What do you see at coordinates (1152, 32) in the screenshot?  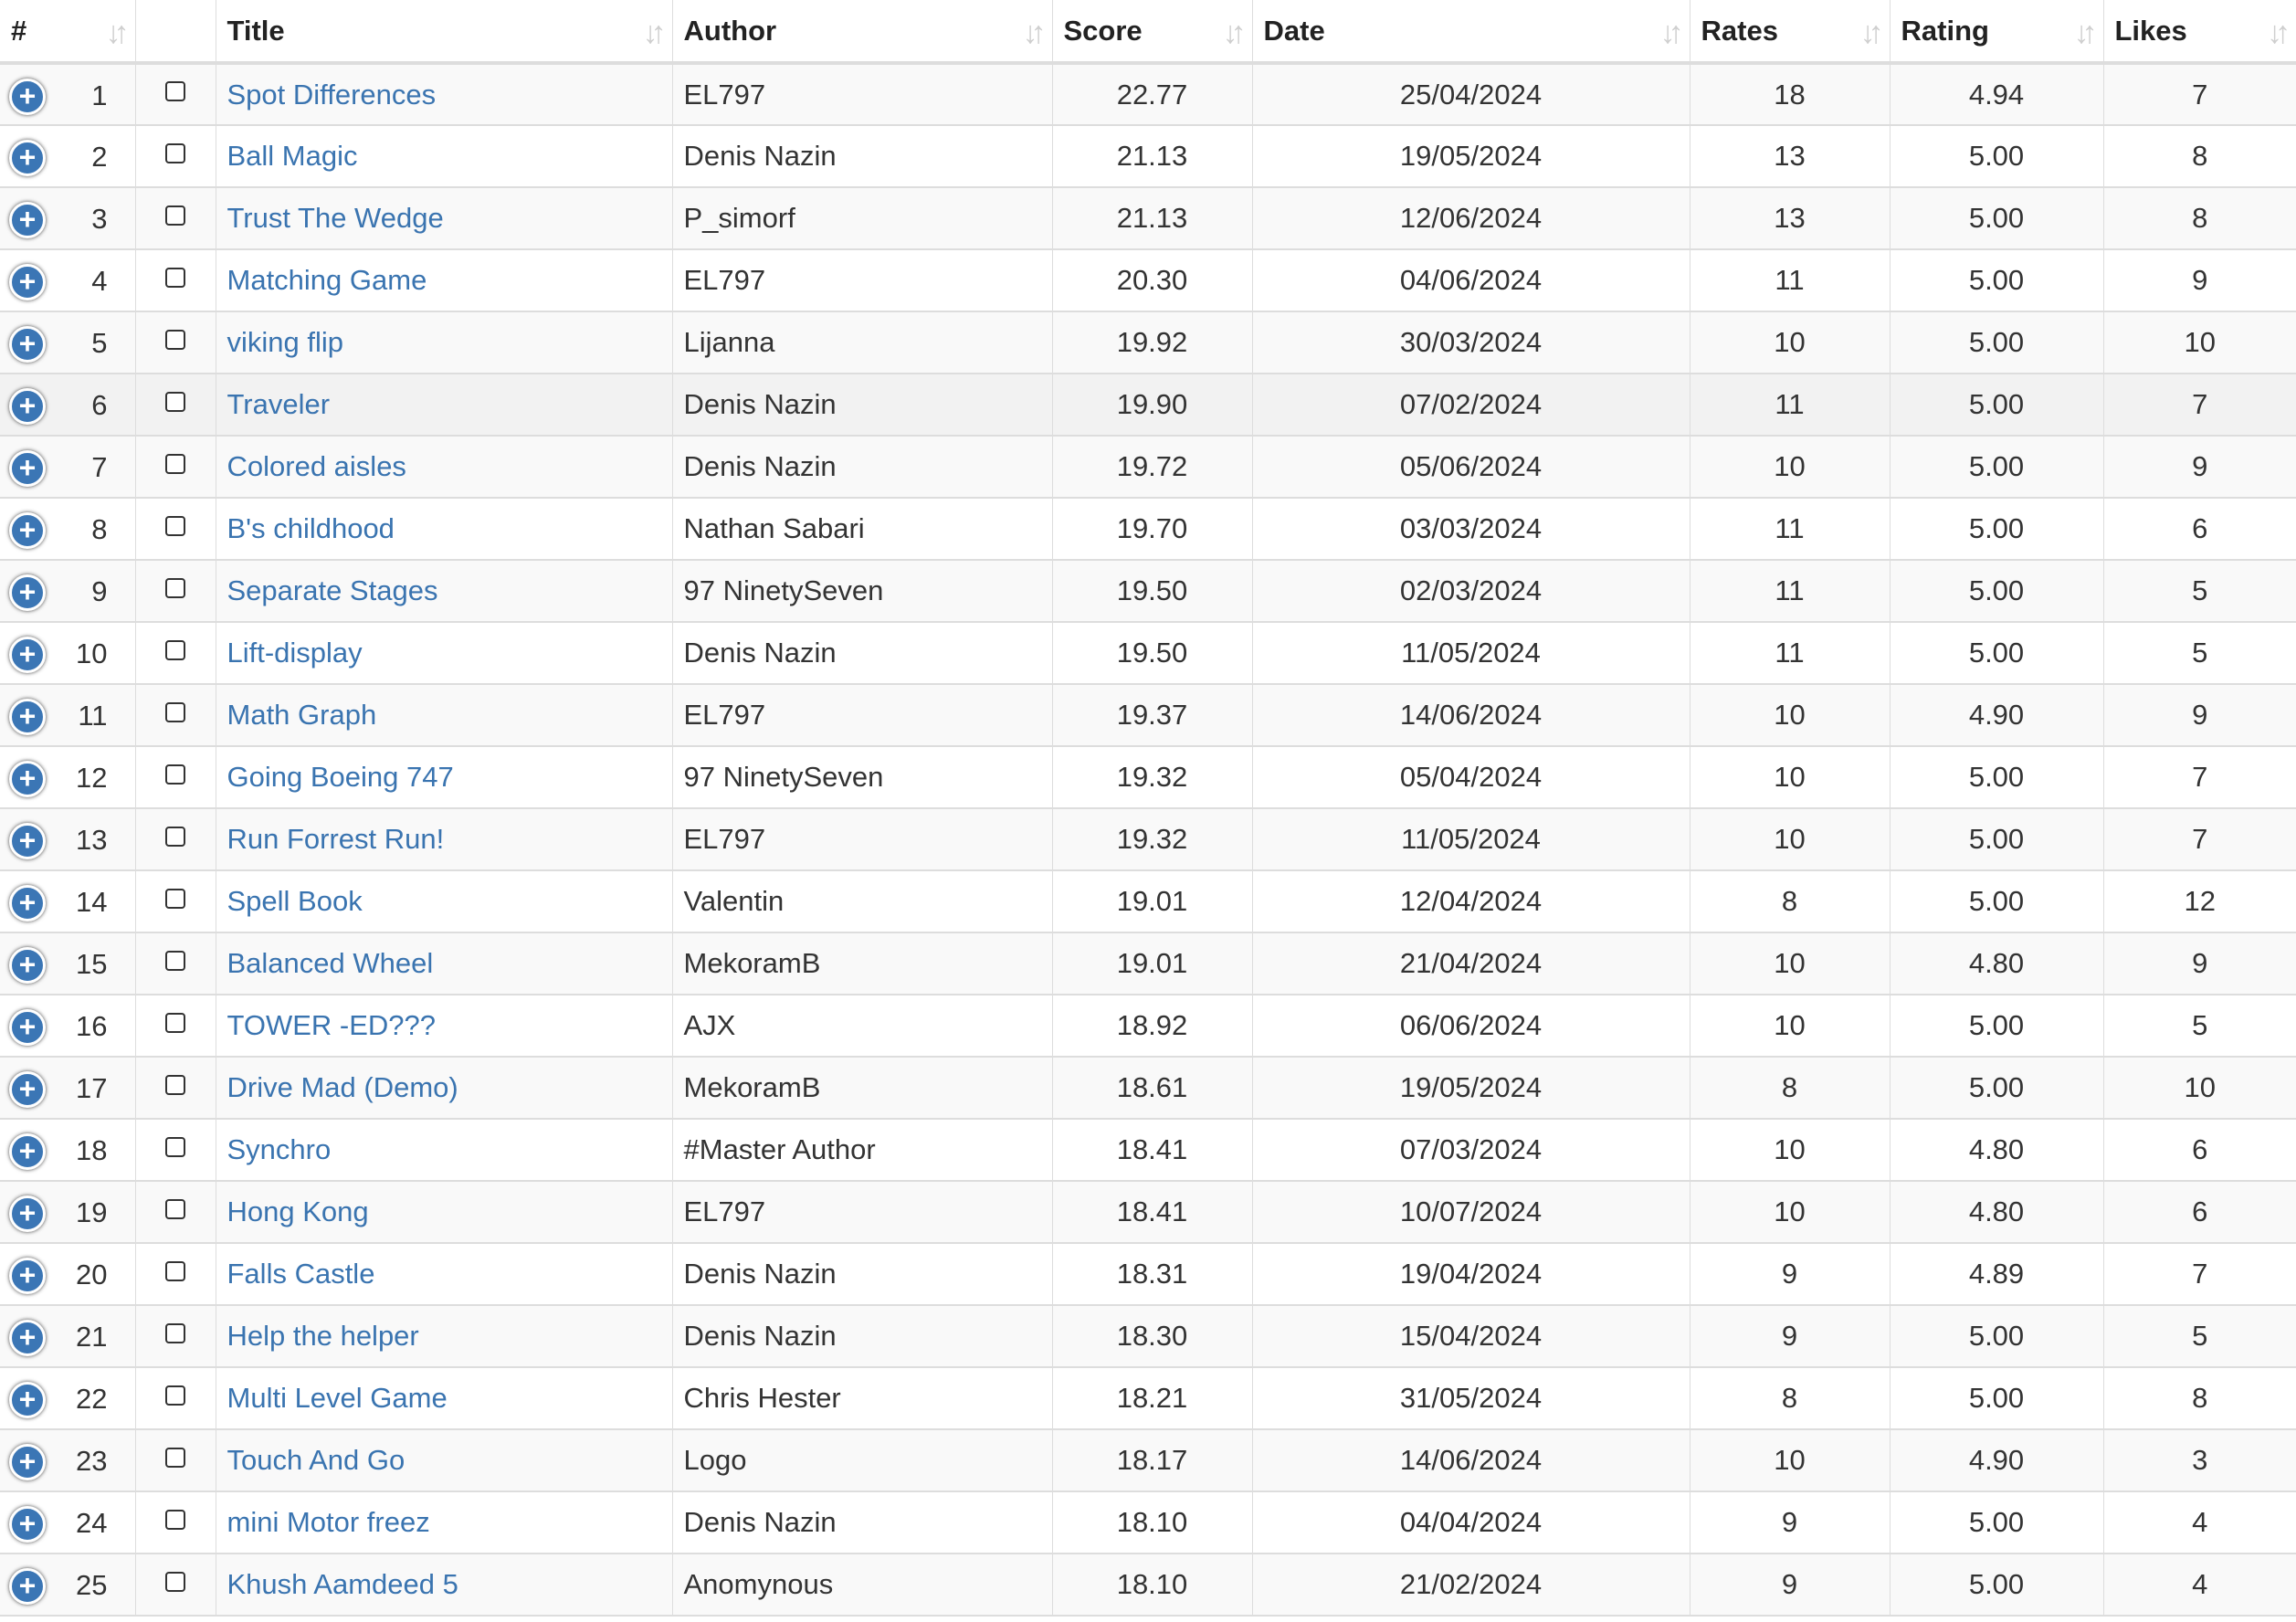 I see `column-header-score: Score ↓↑` at bounding box center [1152, 32].